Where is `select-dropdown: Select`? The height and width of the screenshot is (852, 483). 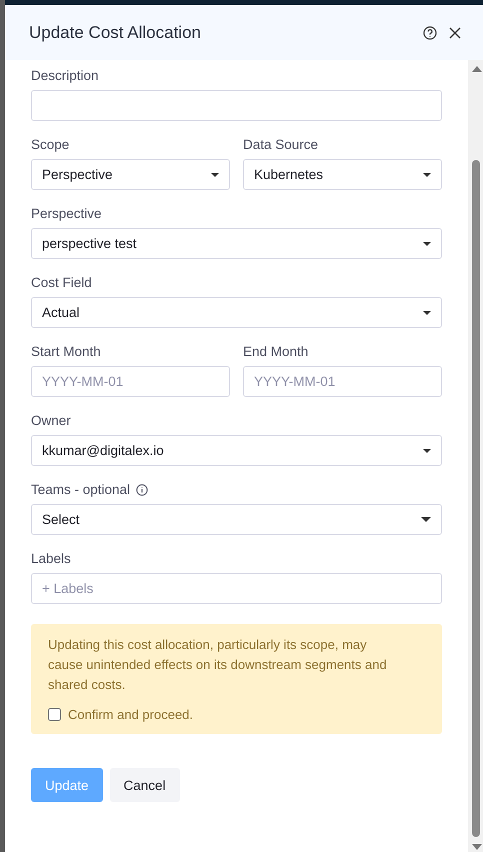 select-dropdown: Select is located at coordinates (236, 519).